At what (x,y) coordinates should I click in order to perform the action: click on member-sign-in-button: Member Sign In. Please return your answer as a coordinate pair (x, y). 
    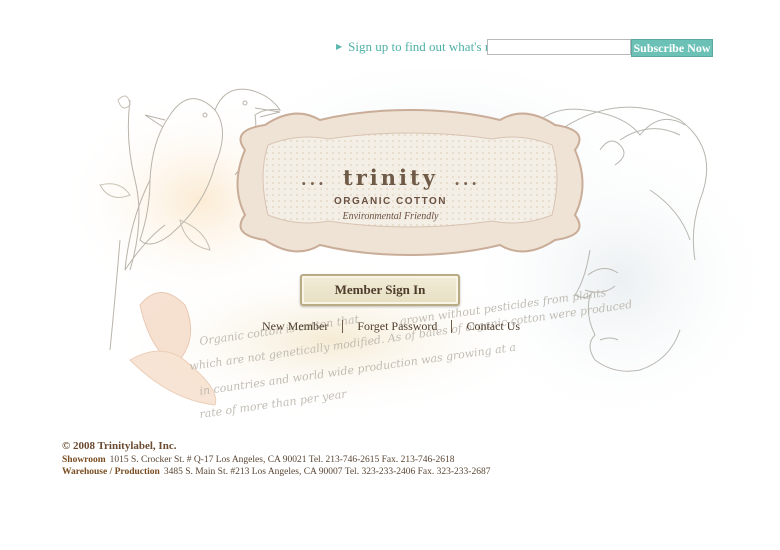
    Looking at the image, I should click on (380, 290).